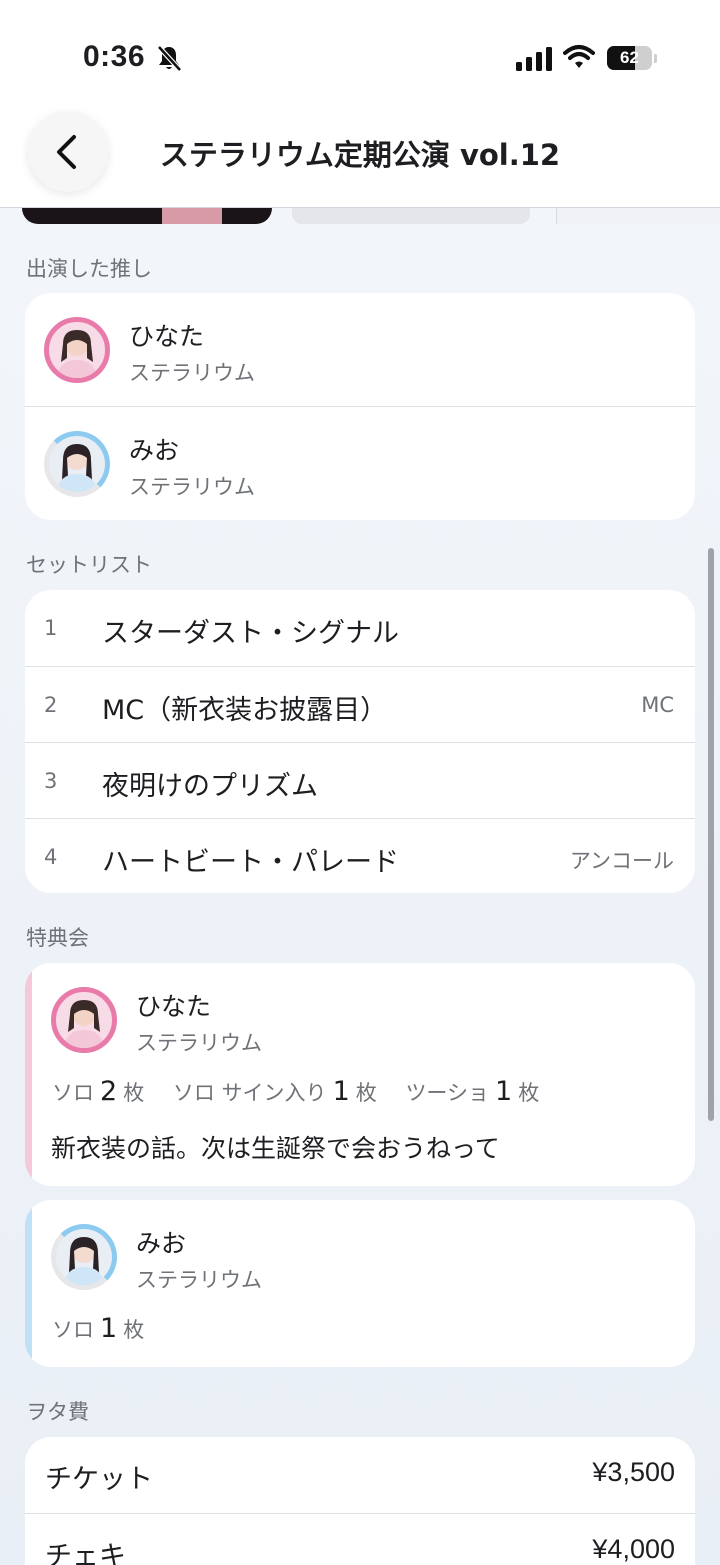 This screenshot has height=1565, width=720. What do you see at coordinates (534, 59) in the screenshot?
I see `cellular-signal-icon` at bounding box center [534, 59].